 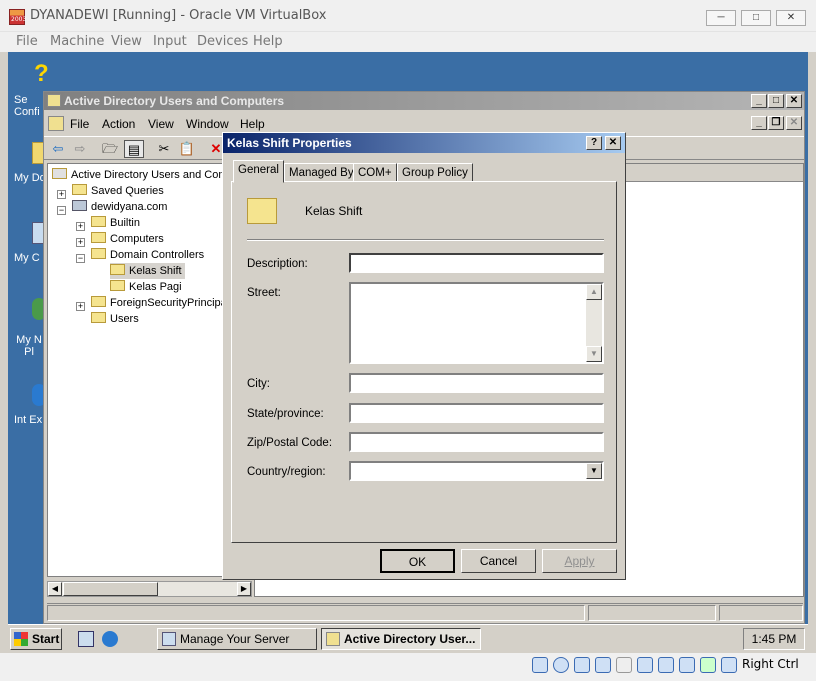 I want to click on host-close-button: ✕, so click(x=791, y=18).